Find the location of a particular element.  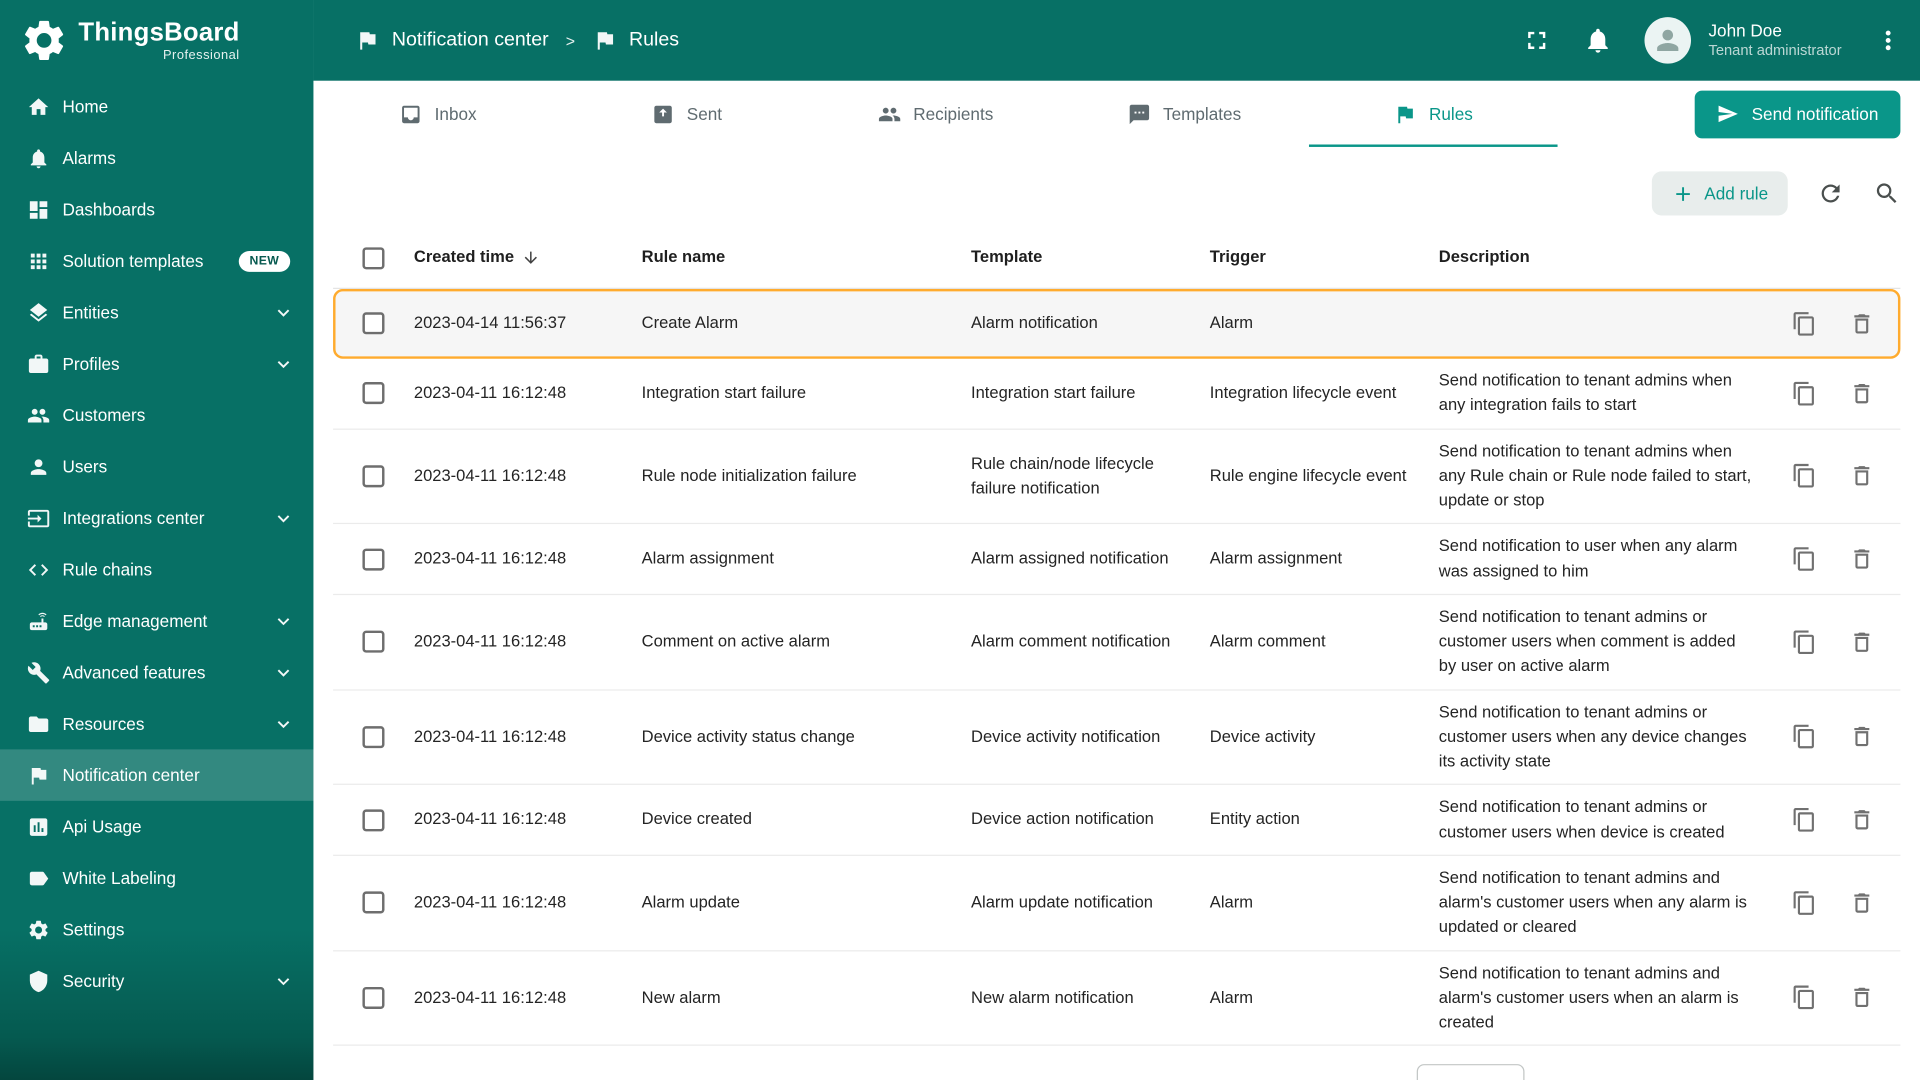

sidebar-item-alarms: Alarms is located at coordinates (156, 157).